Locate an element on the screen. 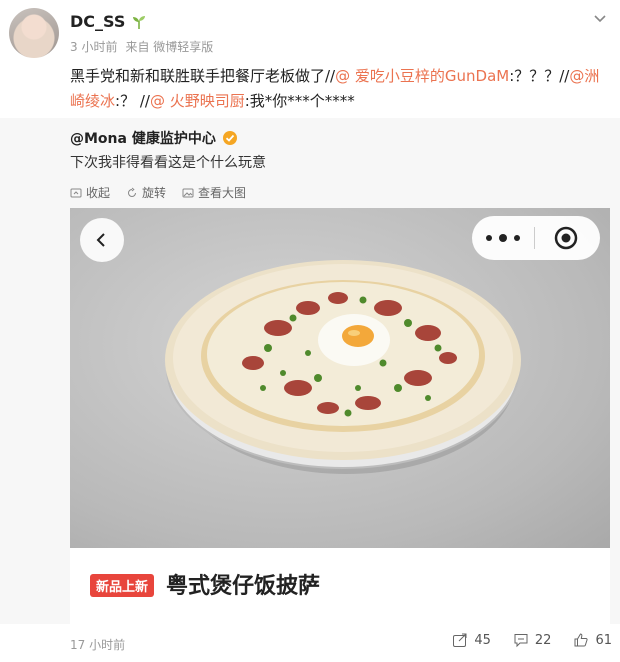  view-large-button: 查看大图 is located at coordinates (214, 192).